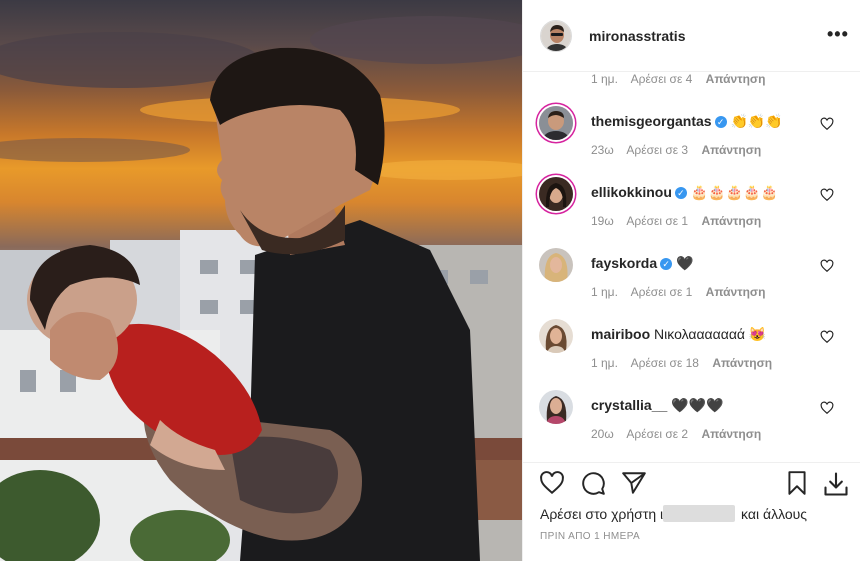 The height and width of the screenshot is (561, 860). I want to click on comment-likes: Αρέσει σε 3, so click(657, 150).